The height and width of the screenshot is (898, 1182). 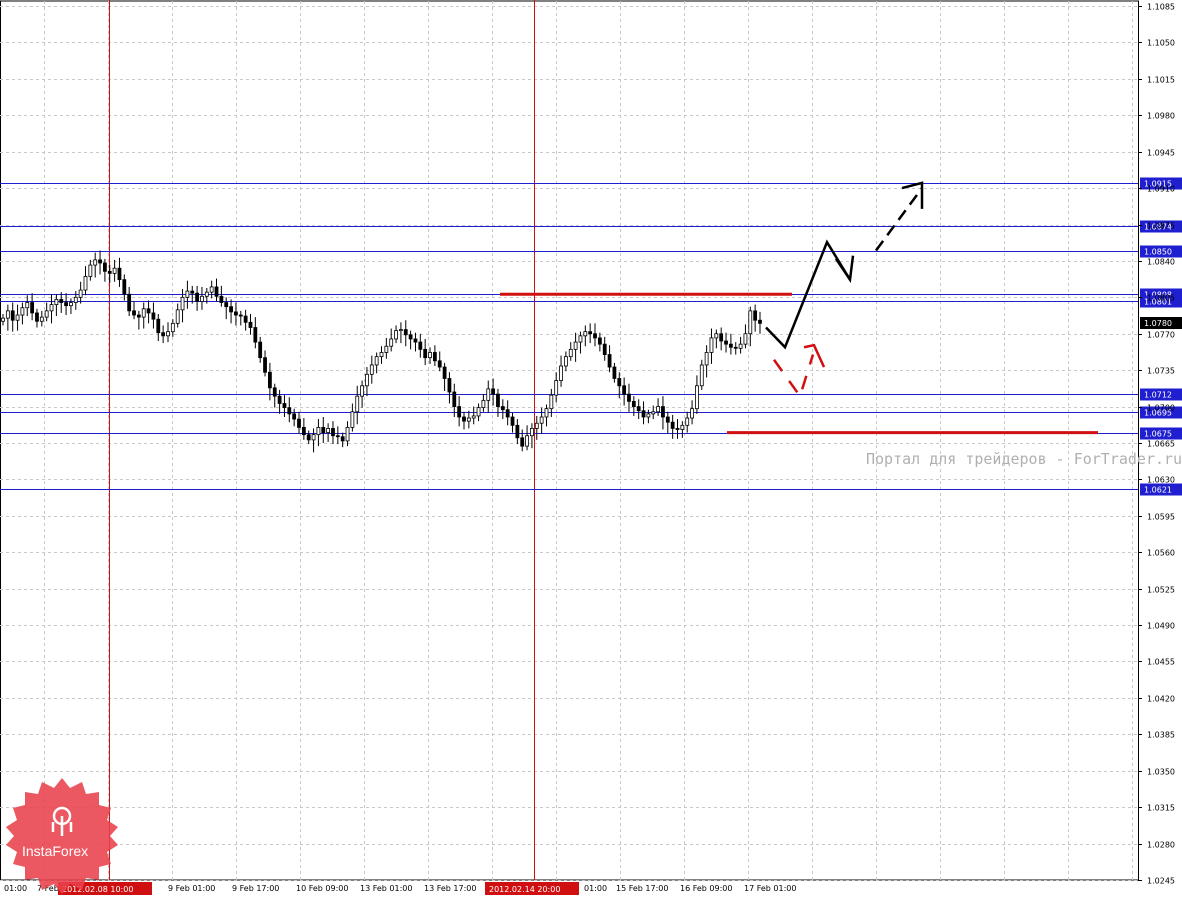 What do you see at coordinates (899, 219) in the screenshot?
I see `forecast-path-dashed` at bounding box center [899, 219].